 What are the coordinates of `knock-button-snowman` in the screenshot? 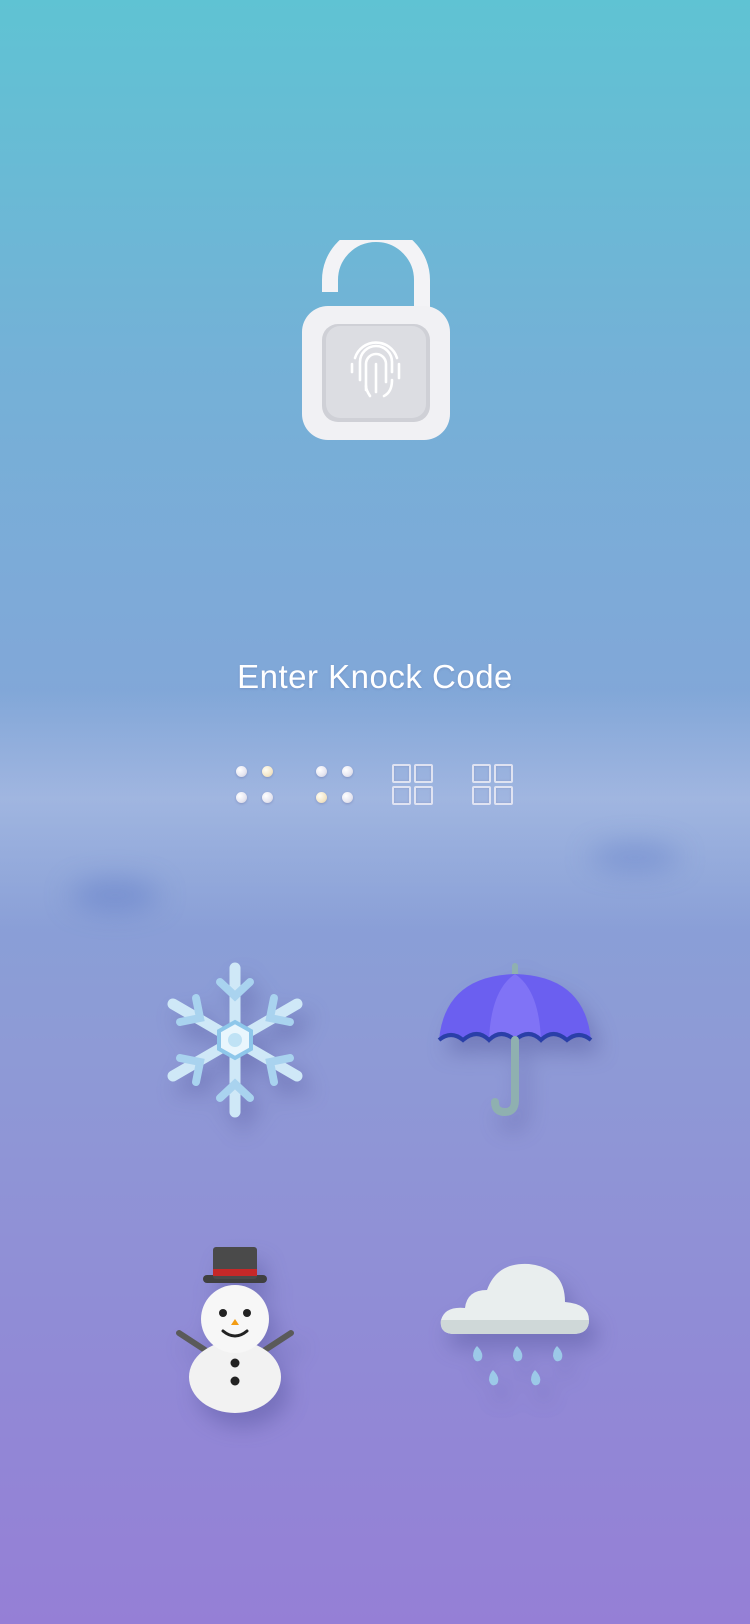 It's located at (235, 1330).